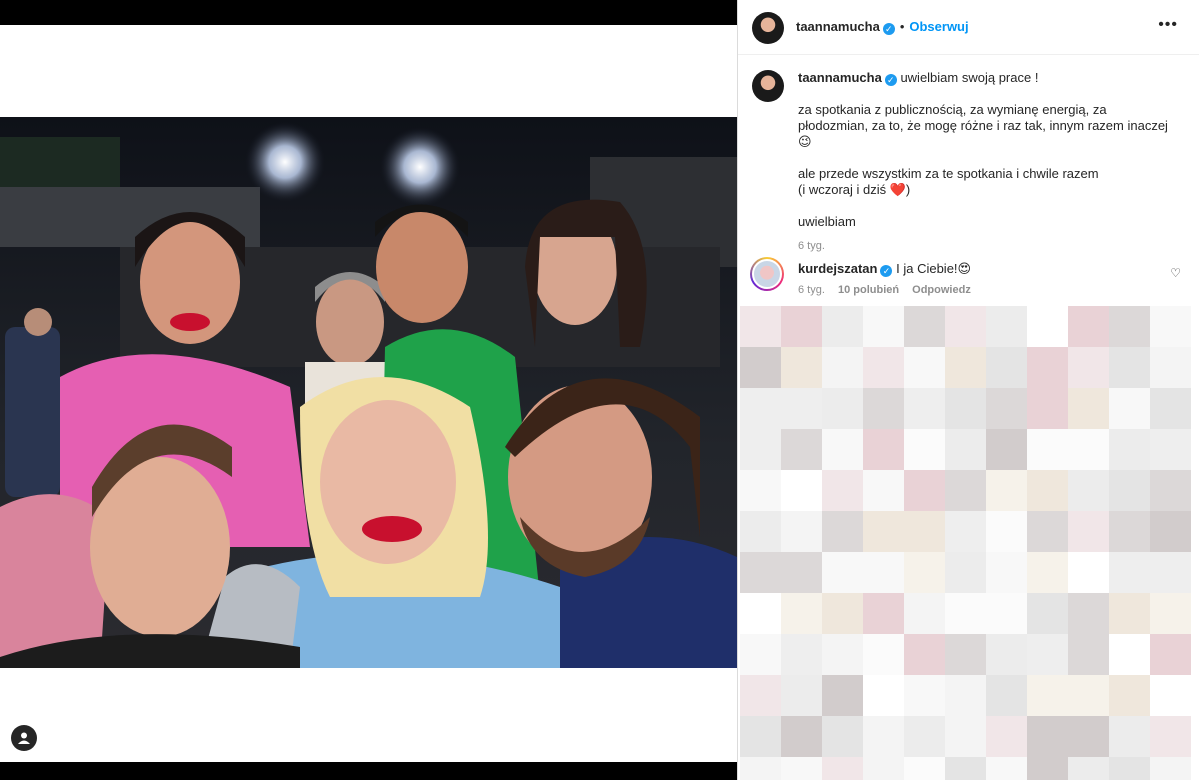 This screenshot has height=780, width=1199. I want to click on author-avatar, so click(768, 28).